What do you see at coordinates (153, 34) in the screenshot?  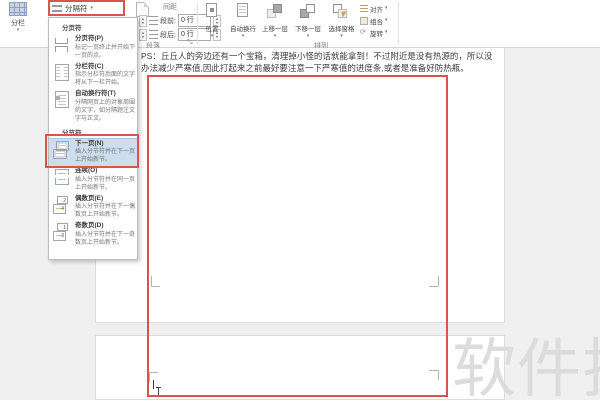 I see `space-after-icon` at bounding box center [153, 34].